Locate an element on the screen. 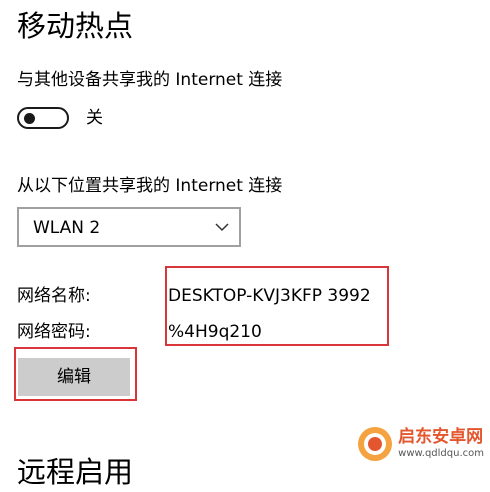 This screenshot has height=492, width=490. watermark: 启东安卓网 www.qdldqu.com is located at coordinates (420, 444).